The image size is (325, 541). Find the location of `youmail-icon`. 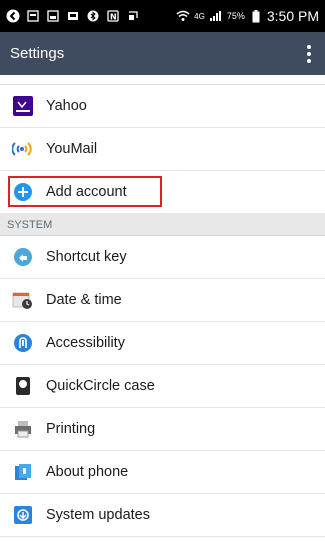

youmail-icon is located at coordinates (23, 149).